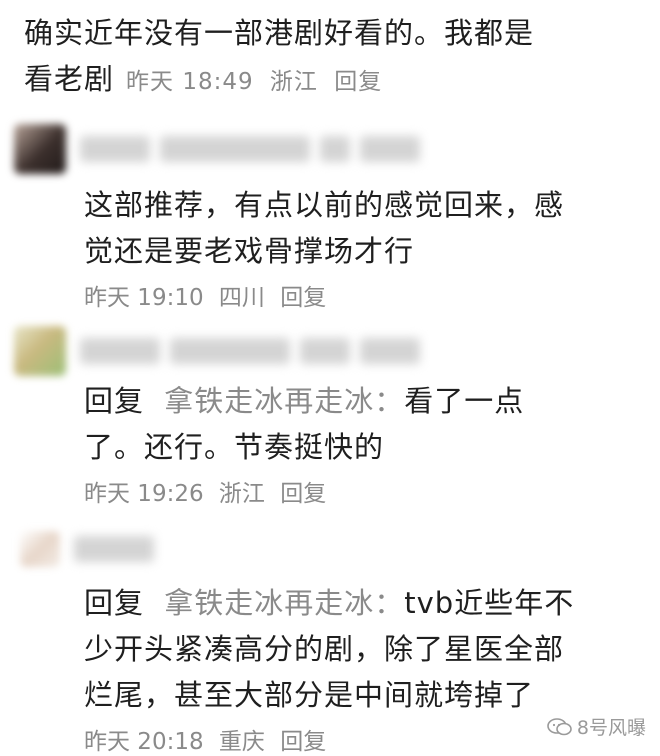  I want to click on wechat-icon, so click(559, 726).